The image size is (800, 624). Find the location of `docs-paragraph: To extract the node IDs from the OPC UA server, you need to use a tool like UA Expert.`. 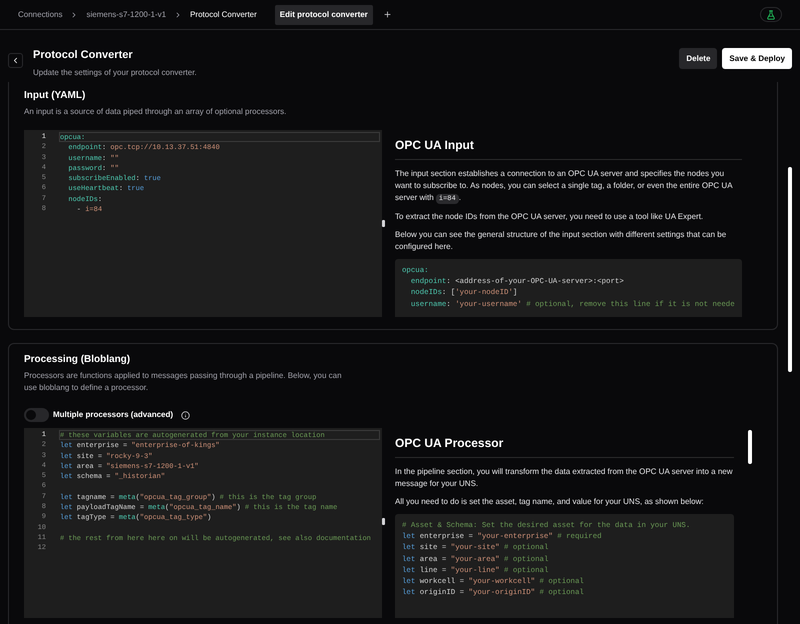

docs-paragraph: To extract the node IDs from the OPC UA server, you need to use a tool like UA Expert. is located at coordinates (549, 217).